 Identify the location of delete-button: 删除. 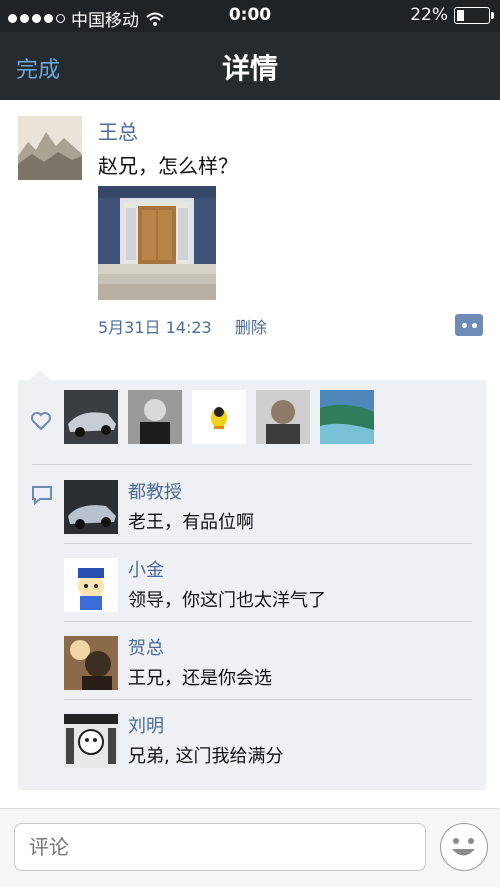
(251, 327).